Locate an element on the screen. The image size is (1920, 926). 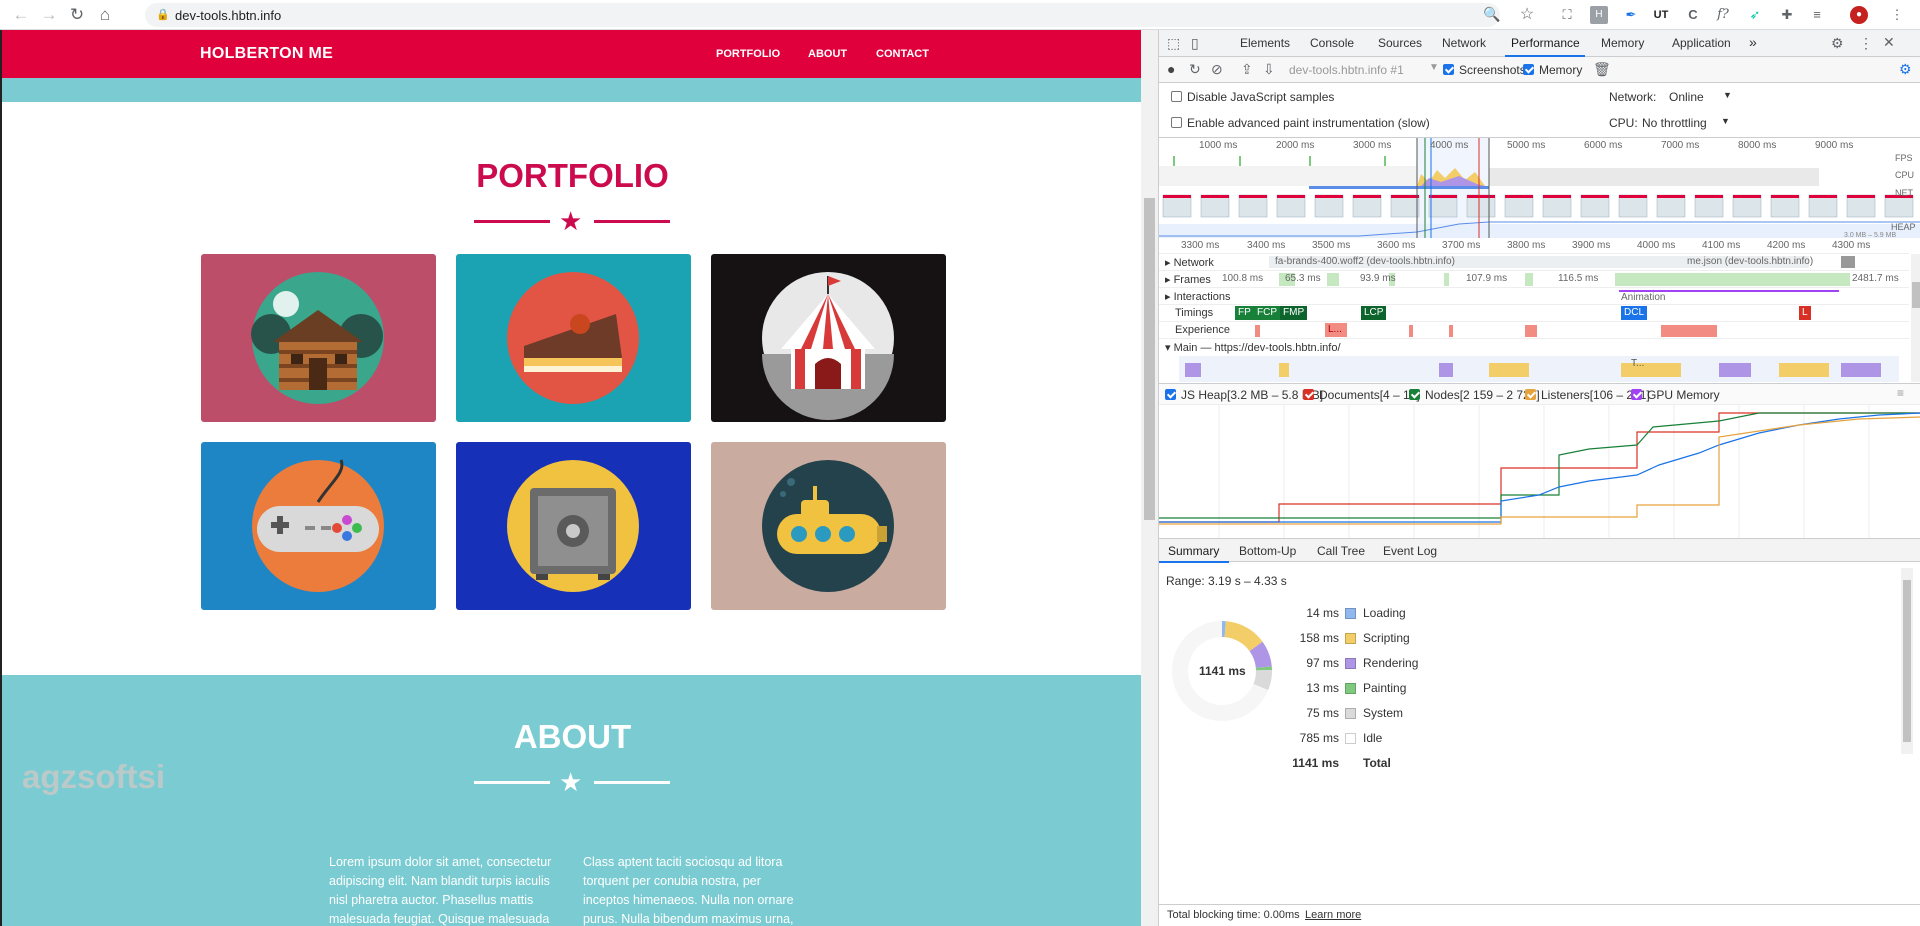
memory-checkbox is located at coordinates (1528, 69).